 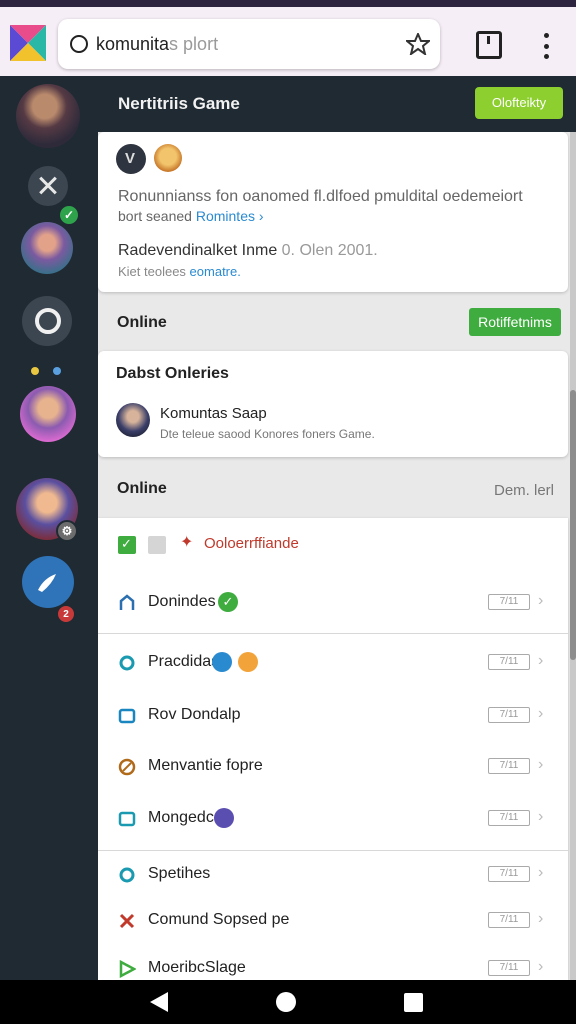 What do you see at coordinates (224, 818) in the screenshot?
I see `avatar-badge-icon` at bounding box center [224, 818].